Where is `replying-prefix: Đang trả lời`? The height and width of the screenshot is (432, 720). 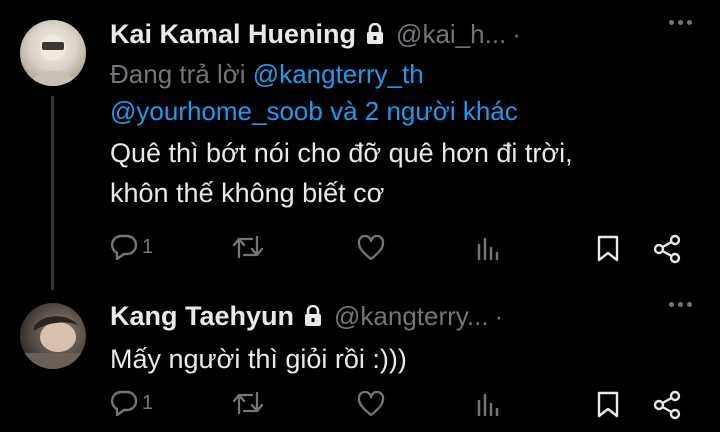
replying-prefix: Đang trả lời is located at coordinates (178, 74).